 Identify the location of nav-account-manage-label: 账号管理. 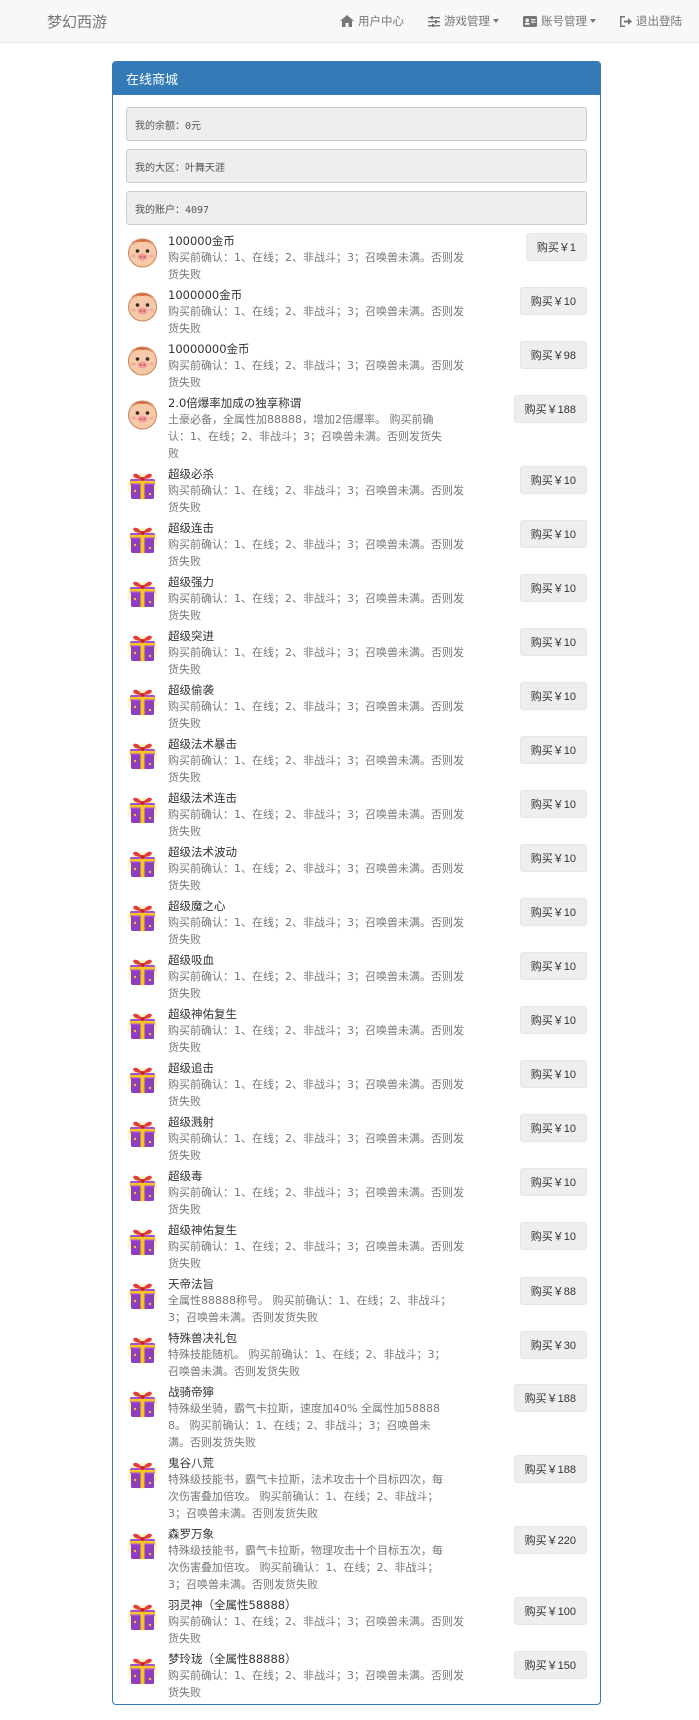
(564, 21).